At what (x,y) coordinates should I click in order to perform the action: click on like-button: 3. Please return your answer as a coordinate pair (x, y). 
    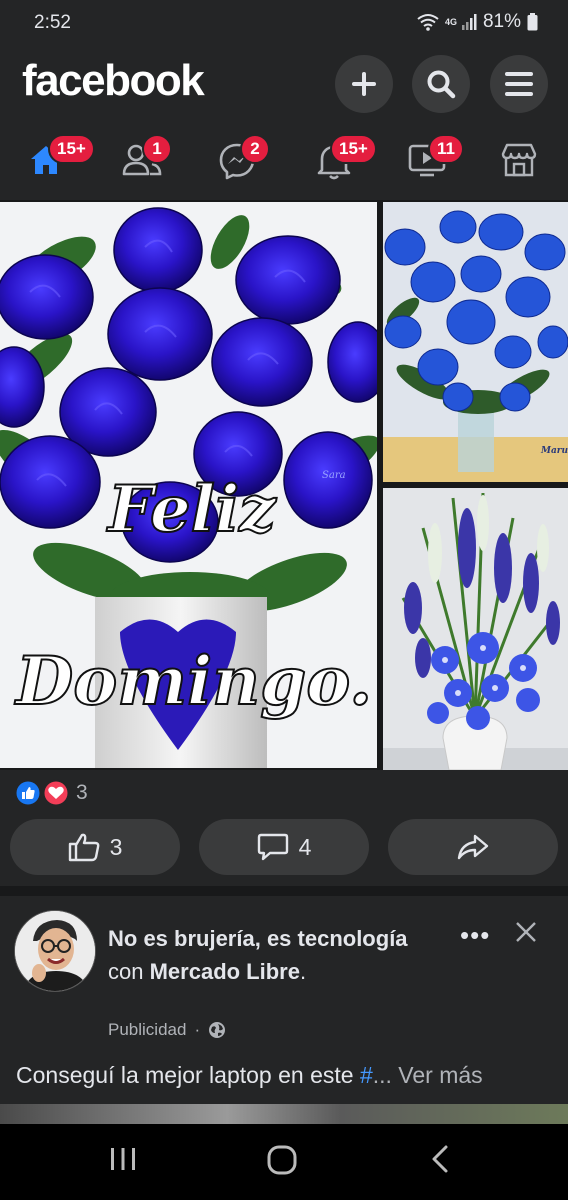
    Looking at the image, I should click on (95, 847).